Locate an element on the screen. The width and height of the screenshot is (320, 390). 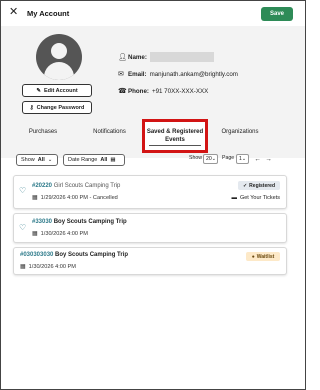
ticket-icon: ▬ is located at coordinates (234, 198).